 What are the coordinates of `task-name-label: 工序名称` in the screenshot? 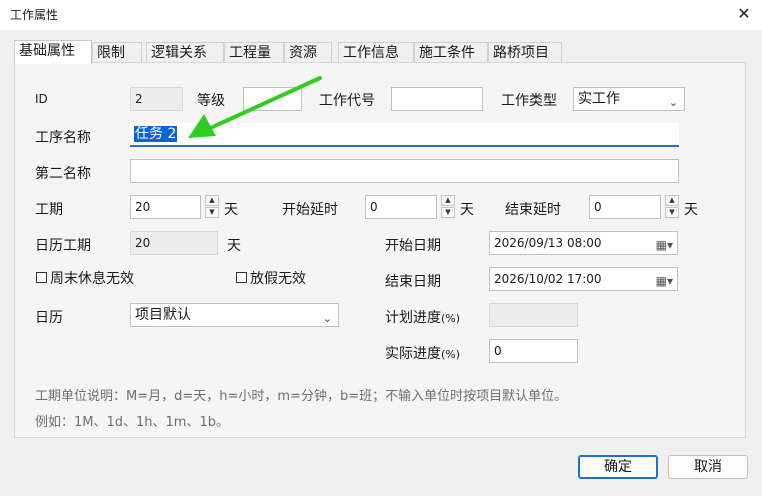 It's located at (63, 138).